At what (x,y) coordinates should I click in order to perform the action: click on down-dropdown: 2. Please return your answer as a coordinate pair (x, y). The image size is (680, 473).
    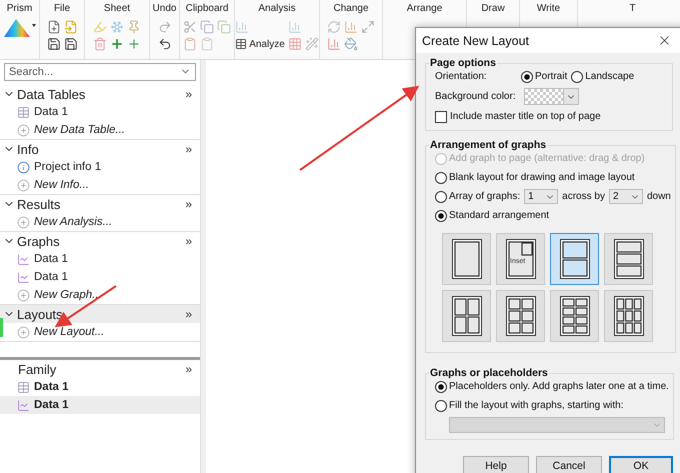
    Looking at the image, I should click on (625, 196).